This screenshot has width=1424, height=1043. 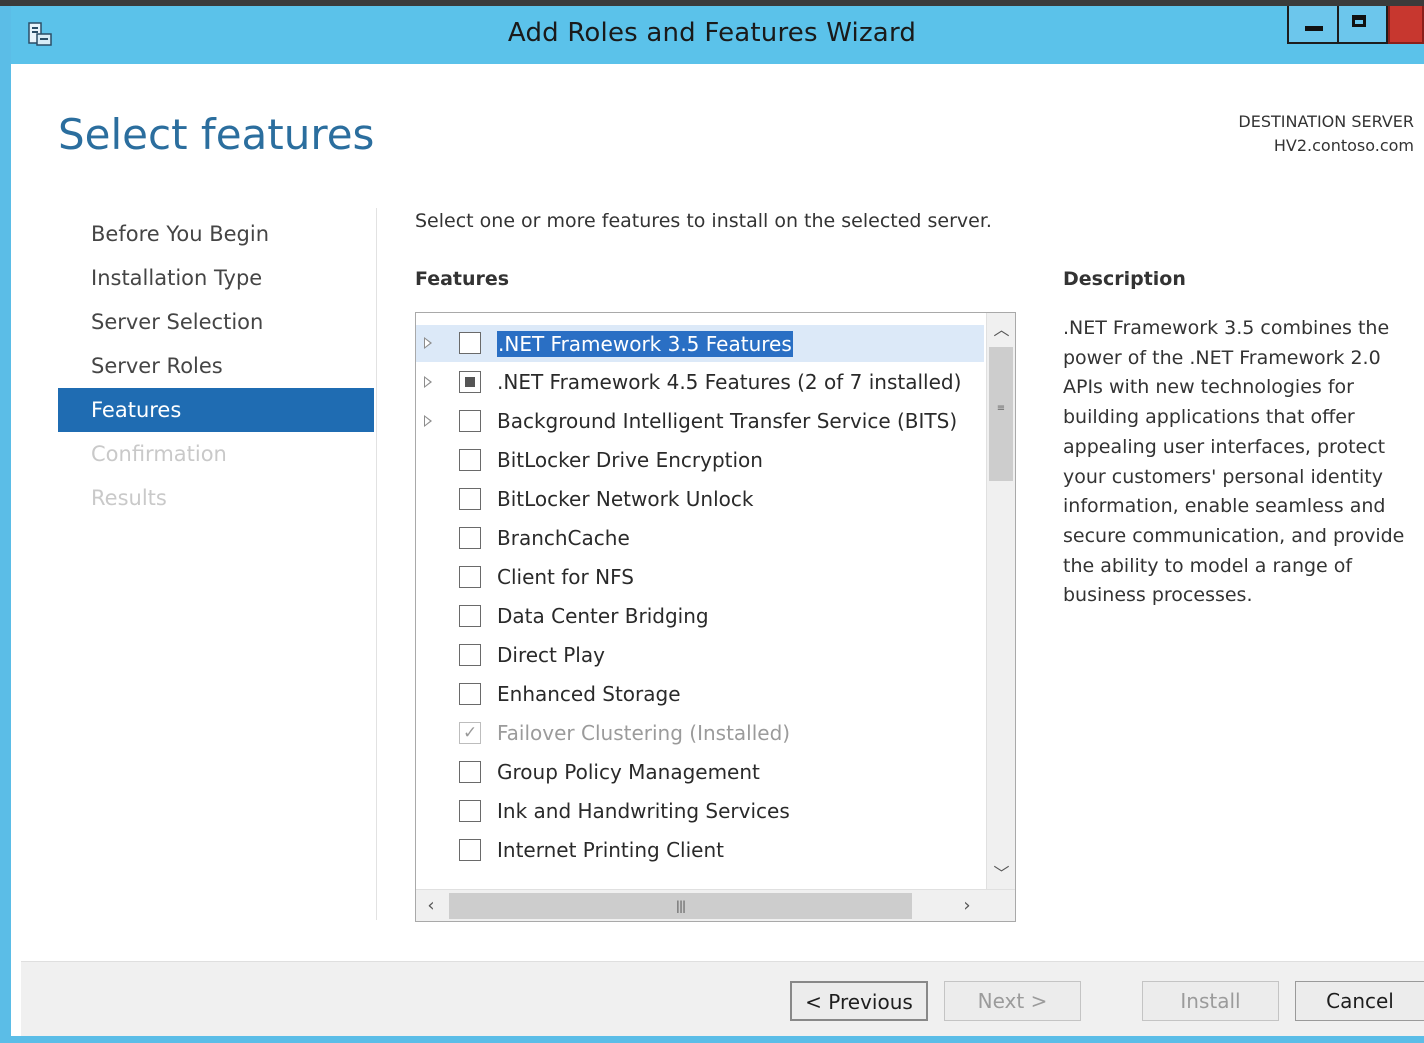 I want to click on install-button: Install, so click(x=1210, y=1001).